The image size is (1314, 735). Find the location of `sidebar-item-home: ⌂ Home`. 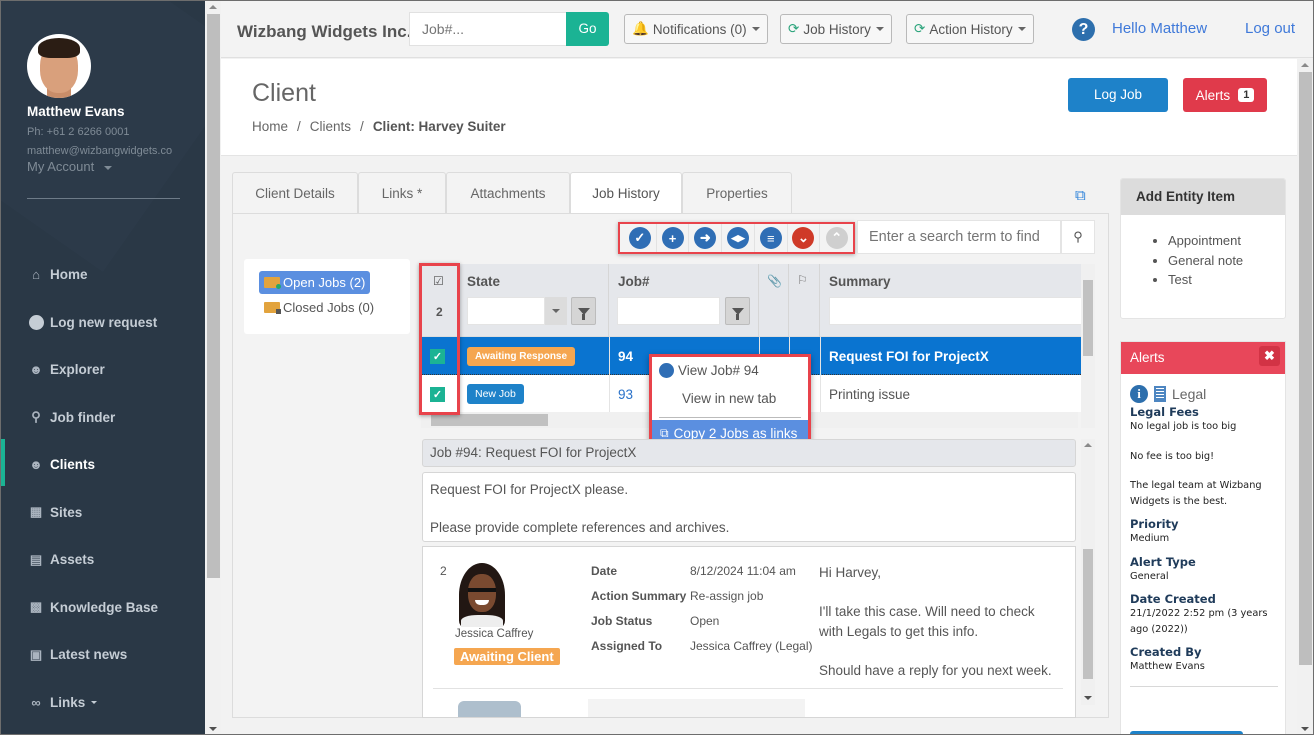

sidebar-item-home: ⌂ Home is located at coordinates (103, 275).